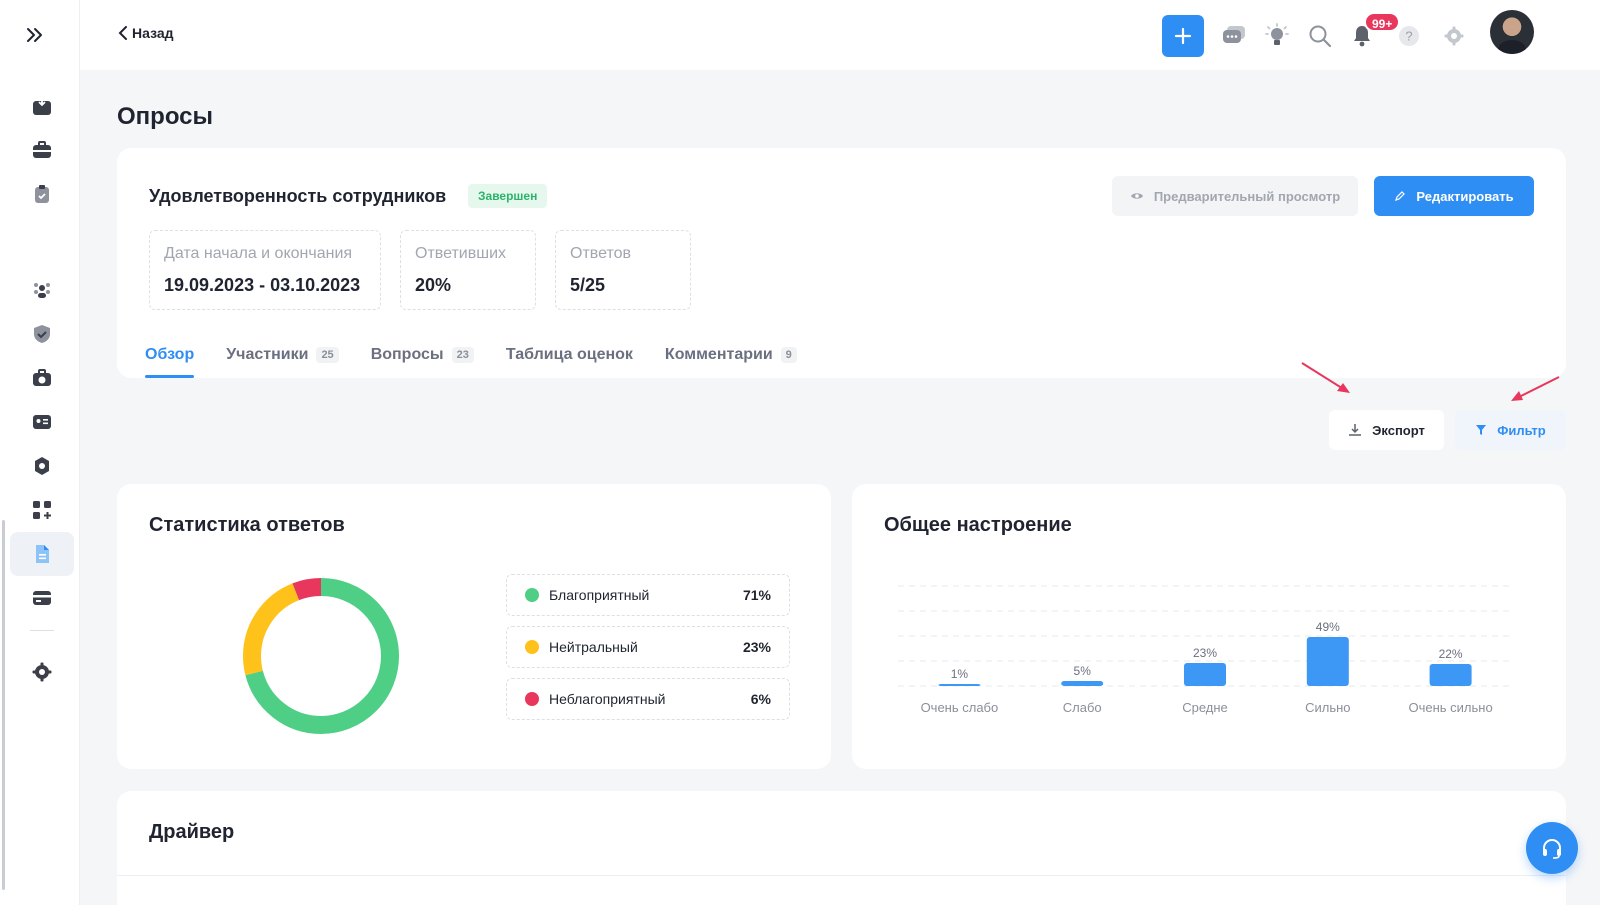 The height and width of the screenshot is (905, 1600). Describe the element at coordinates (267, 354) in the screenshot. I see `tab-label: Участники` at that location.